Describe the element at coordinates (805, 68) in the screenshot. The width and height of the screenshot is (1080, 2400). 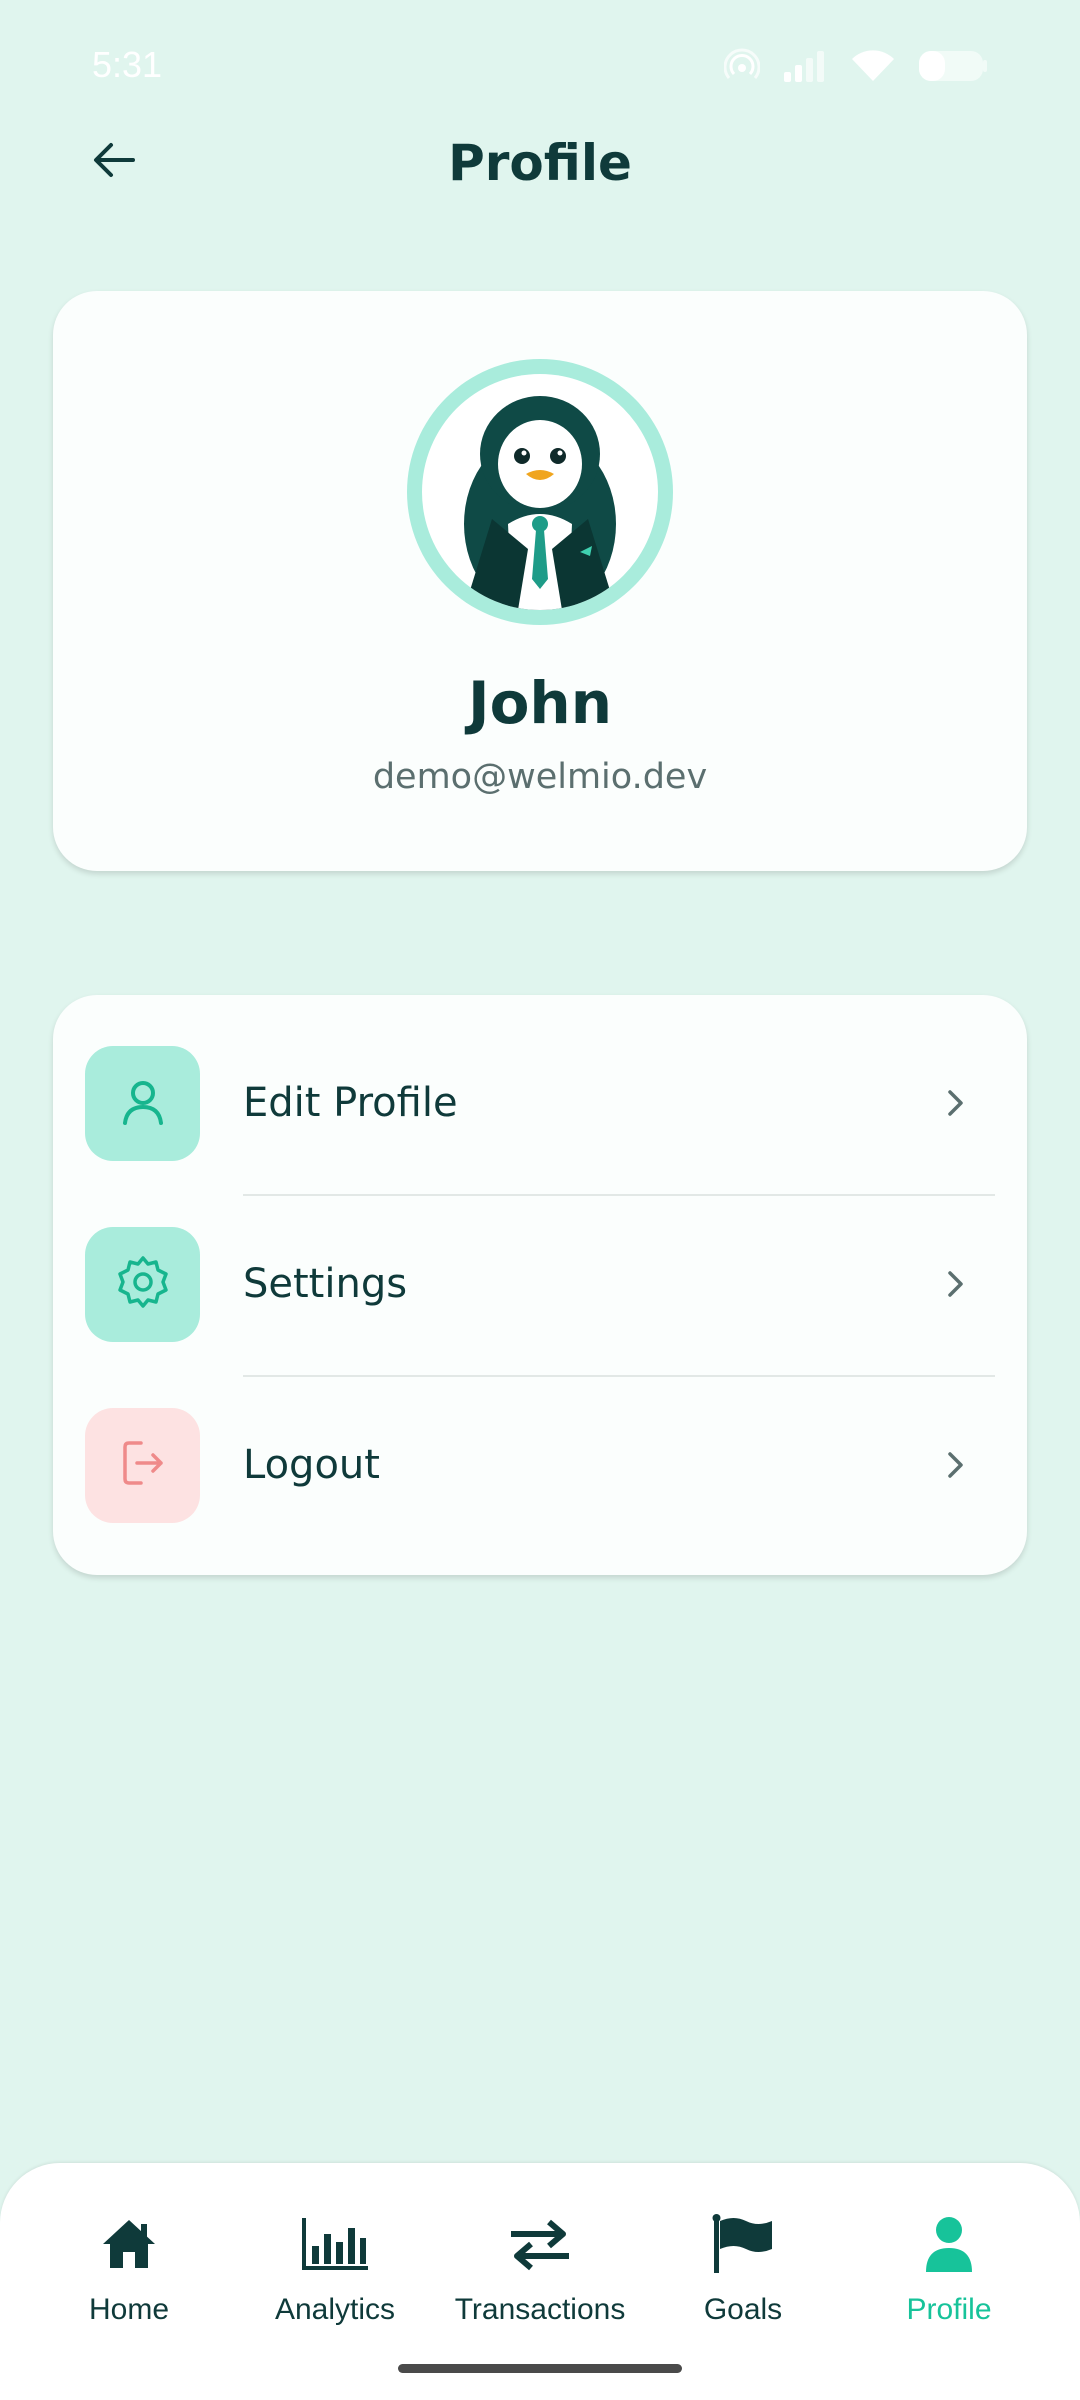
I see `signal-icon` at that location.